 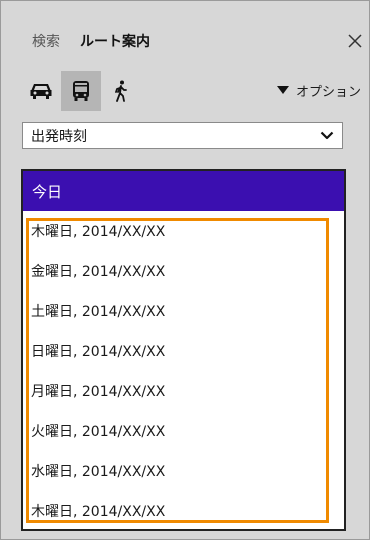 What do you see at coordinates (182, 135) in the screenshot?
I see `time-type-select: 出発時刻` at bounding box center [182, 135].